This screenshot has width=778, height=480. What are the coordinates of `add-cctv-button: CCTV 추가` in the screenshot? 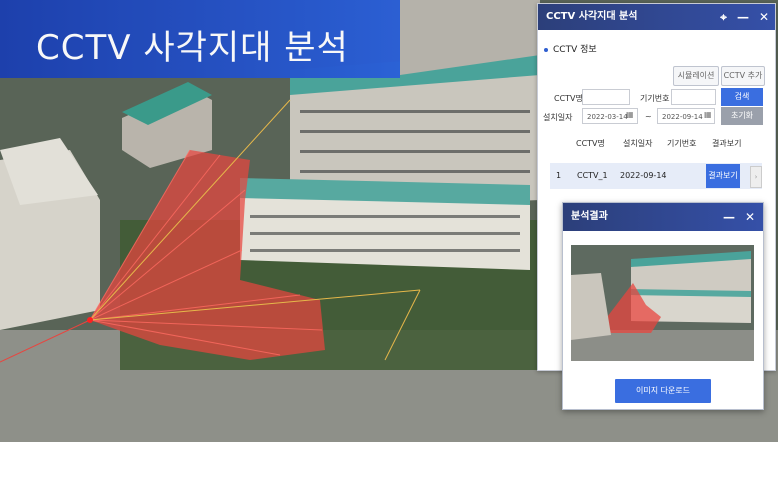 It's located at (743, 76).